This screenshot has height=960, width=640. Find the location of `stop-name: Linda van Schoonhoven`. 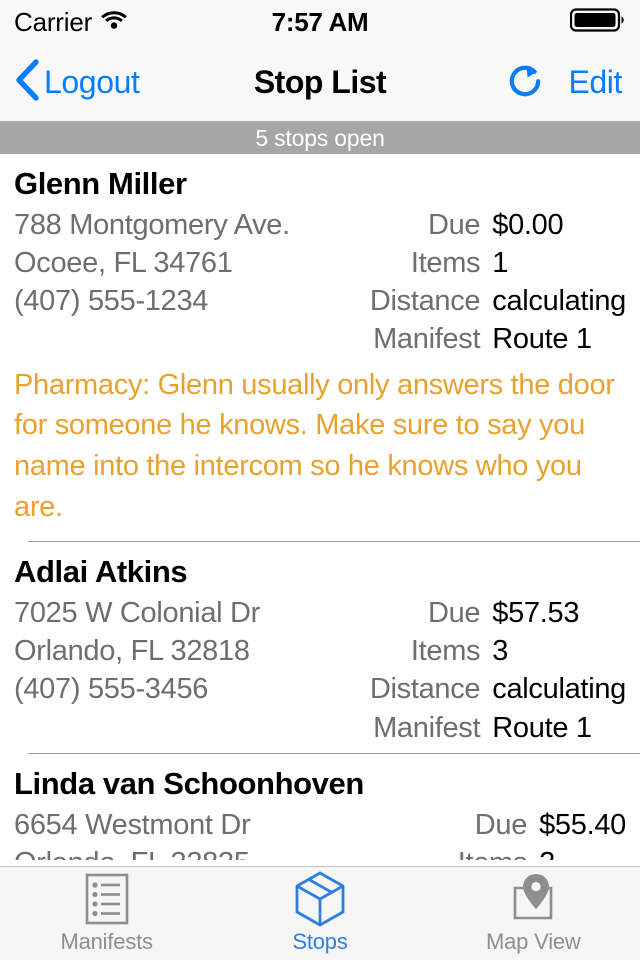

stop-name: Linda van Schoonhoven is located at coordinates (189, 783).